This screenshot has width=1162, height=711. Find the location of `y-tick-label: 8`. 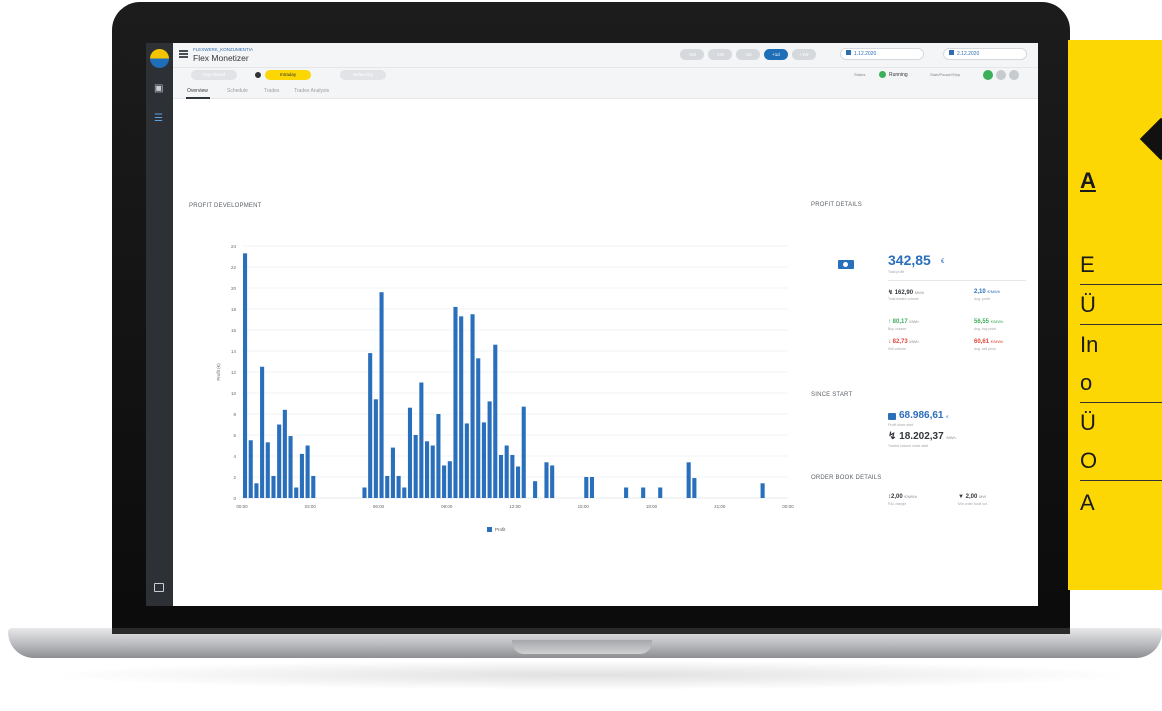

y-tick-label: 8 is located at coordinates (234, 414).